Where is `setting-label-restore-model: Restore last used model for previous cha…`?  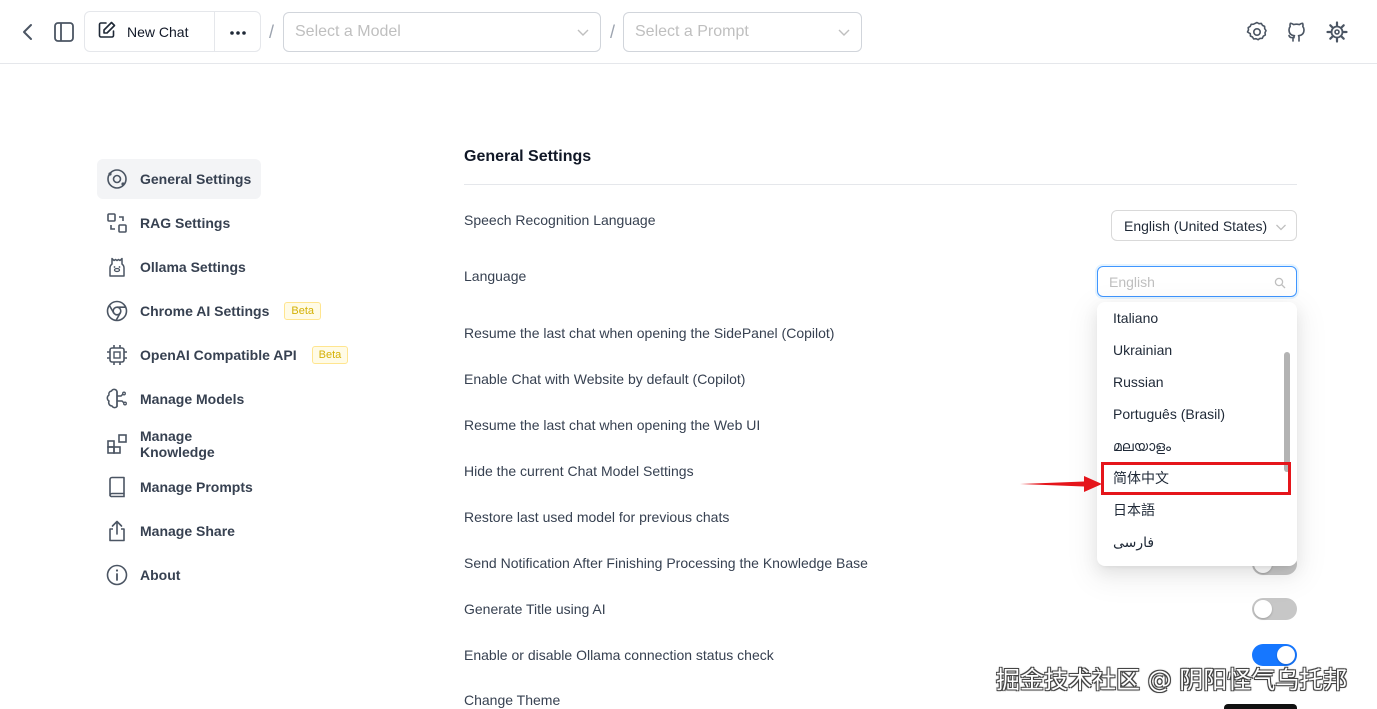 setting-label-restore-model: Restore last used model for previous cha… is located at coordinates (597, 517).